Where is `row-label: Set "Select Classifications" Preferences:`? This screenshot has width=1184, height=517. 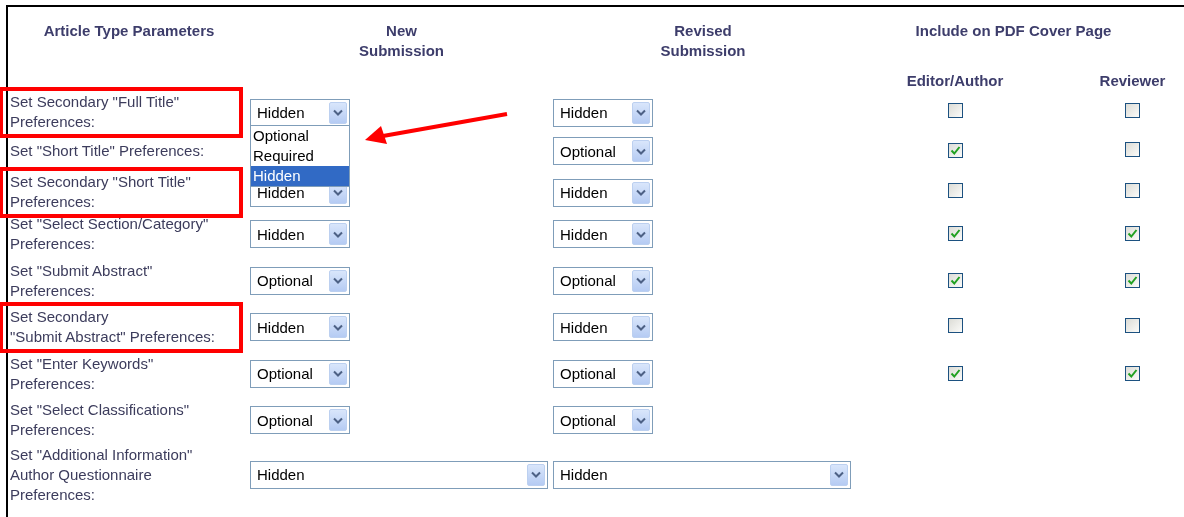
row-label: Set "Select Classifications" Preferences: is located at coordinates (100, 420).